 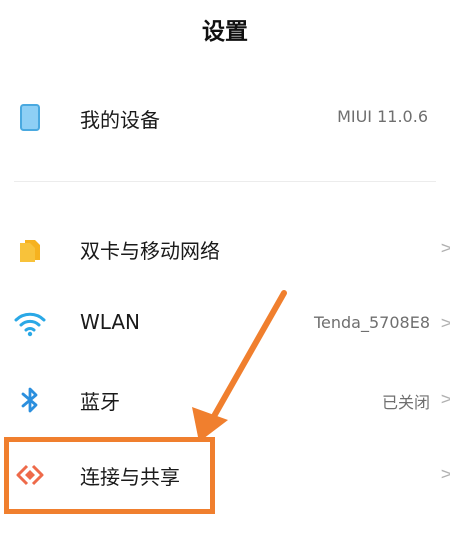 What do you see at coordinates (109, 475) in the screenshot?
I see `annotation-highlight-box` at bounding box center [109, 475].